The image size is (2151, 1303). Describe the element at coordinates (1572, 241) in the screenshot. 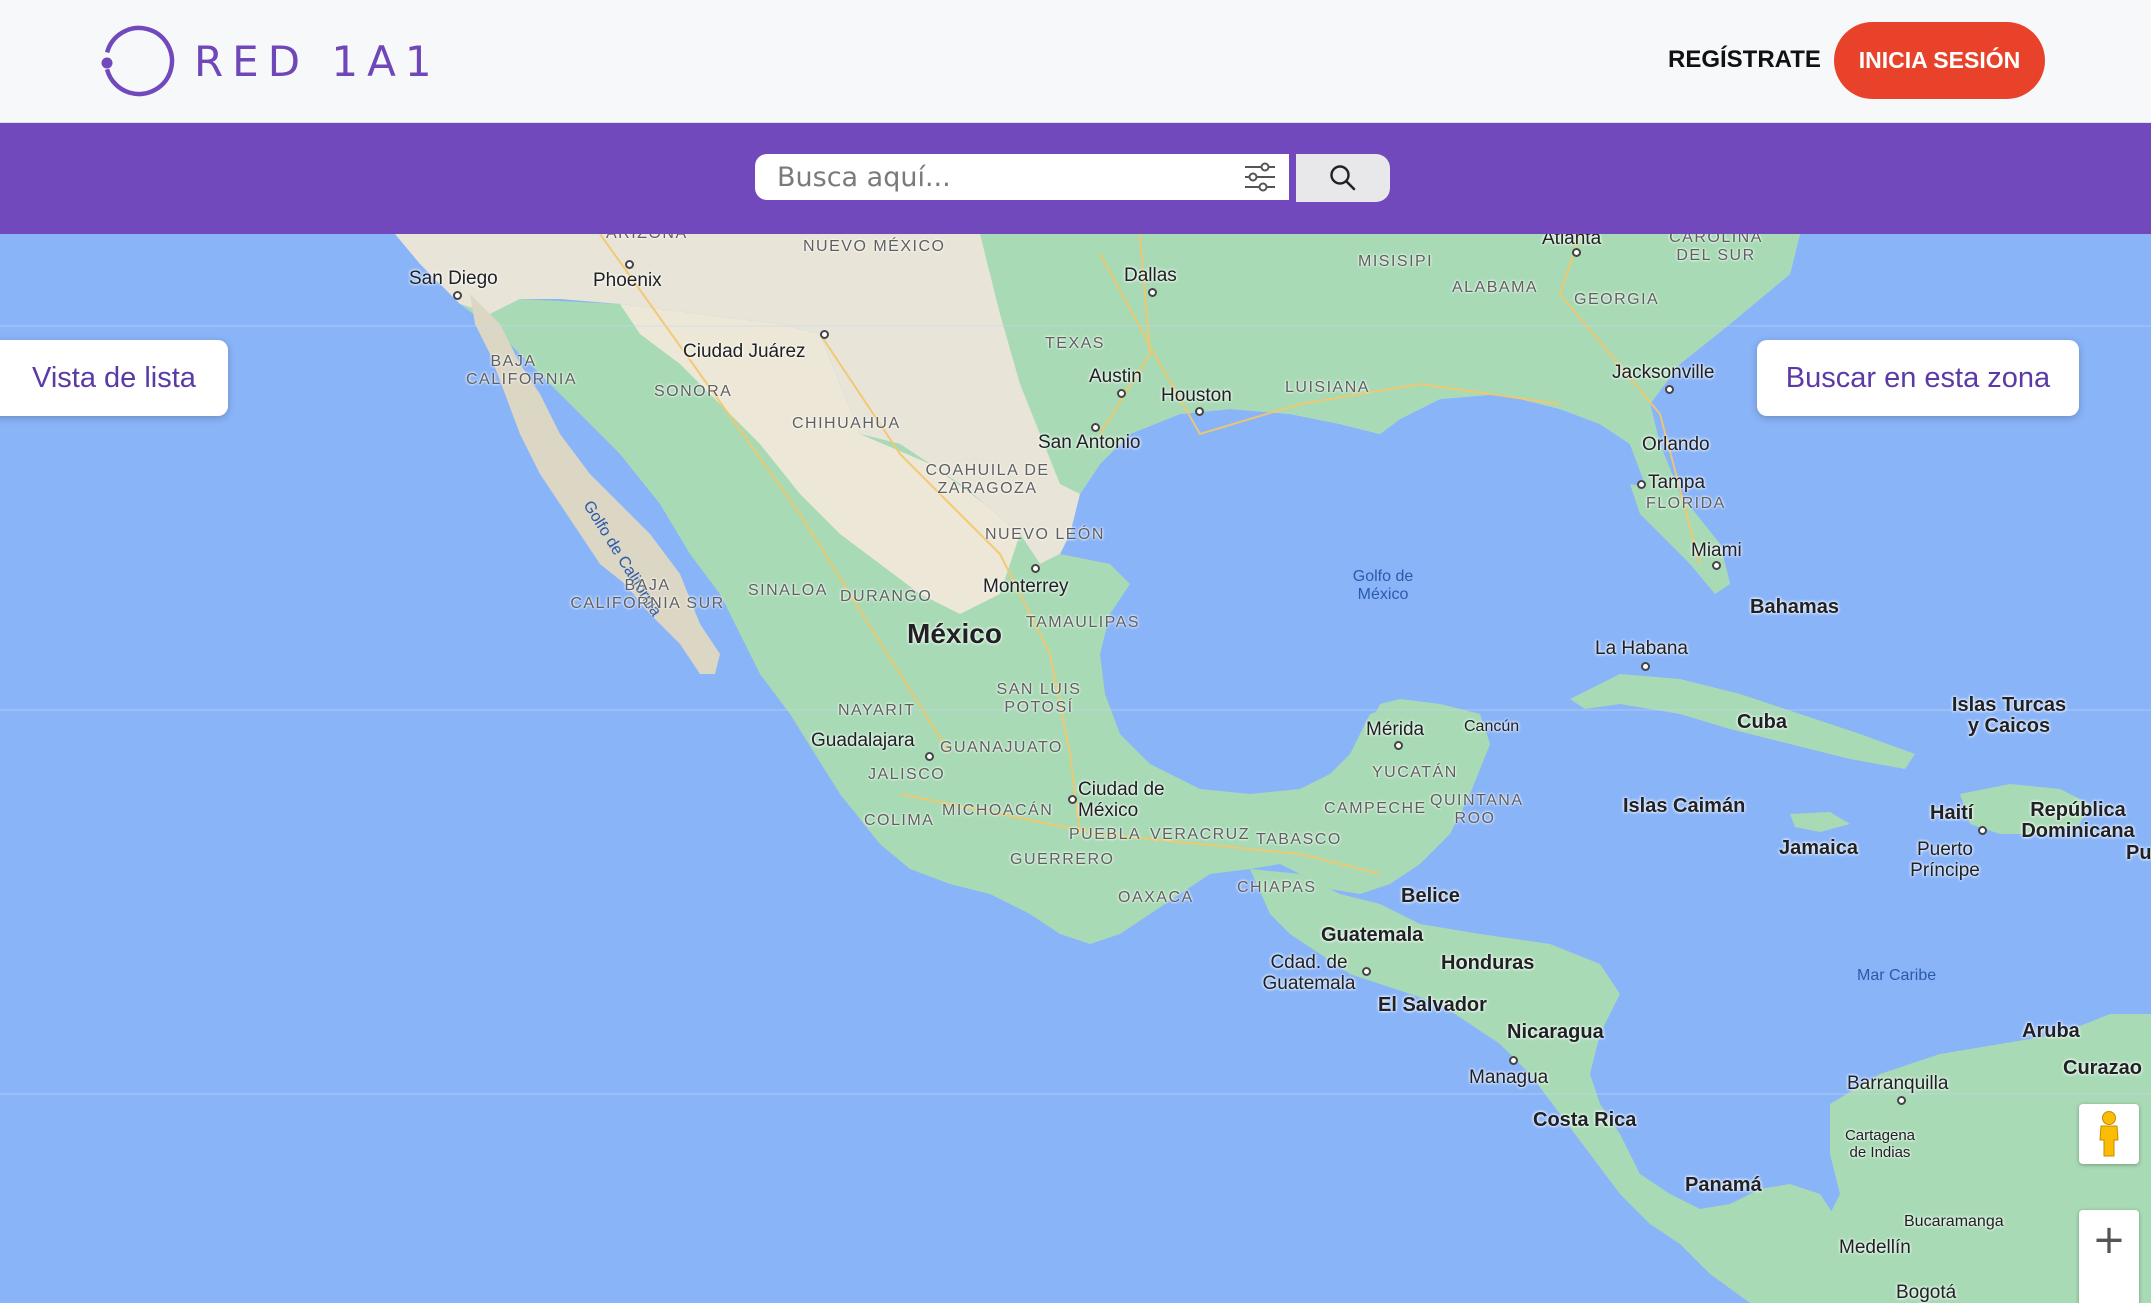

I see `map-label-city: Atlanta` at that location.